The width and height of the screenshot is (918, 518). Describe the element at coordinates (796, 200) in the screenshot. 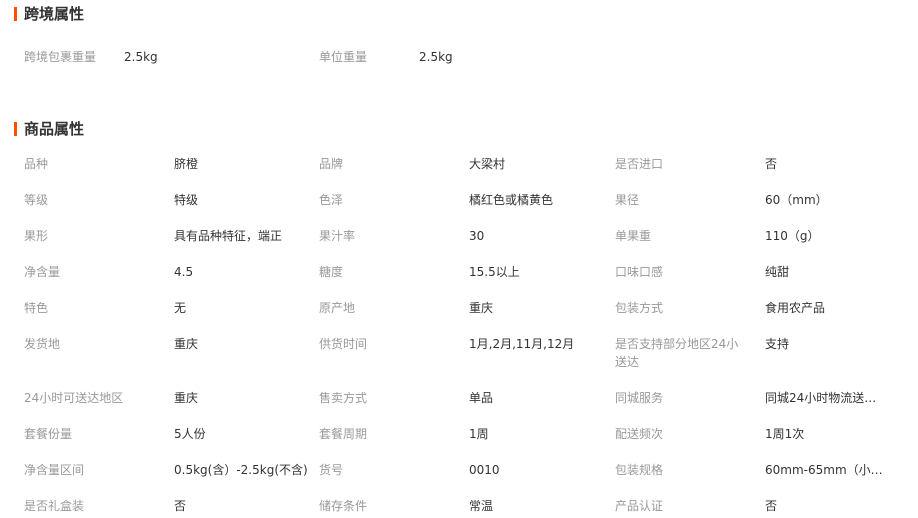

I see `attr-value: 60（mm）` at that location.